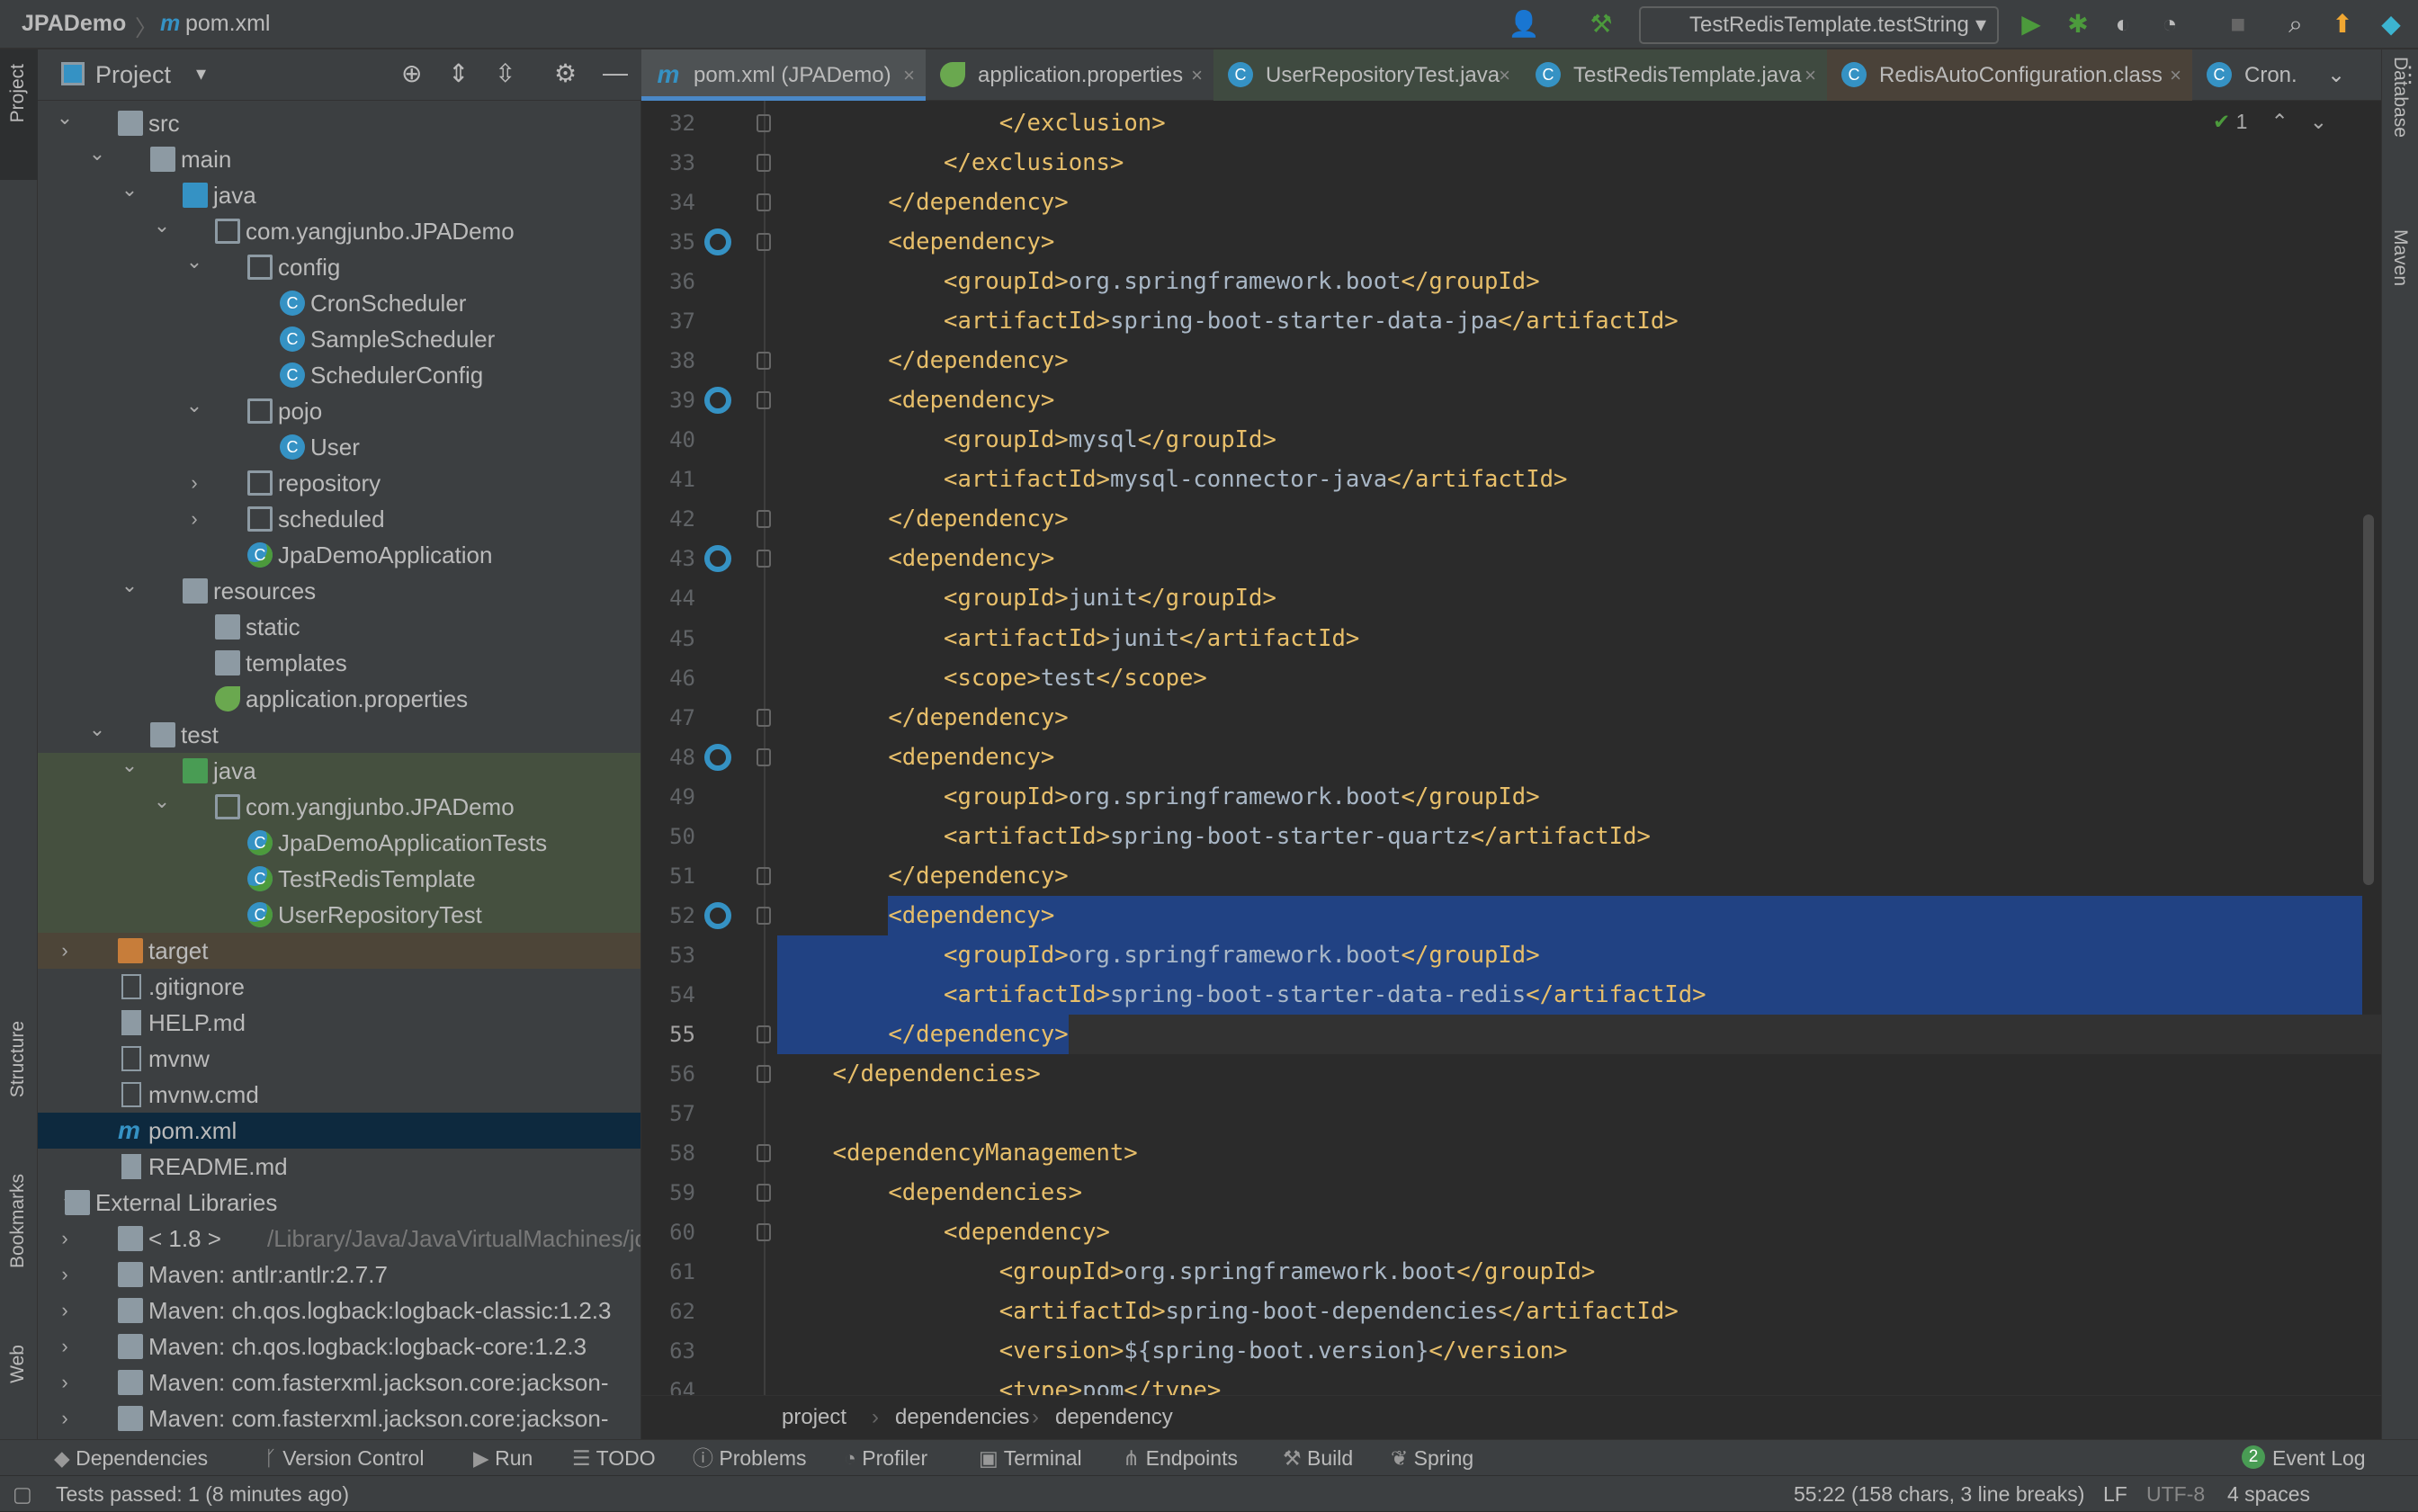 This screenshot has width=2418, height=1512. I want to click on profile-icon: ◔, so click(2170, 24).